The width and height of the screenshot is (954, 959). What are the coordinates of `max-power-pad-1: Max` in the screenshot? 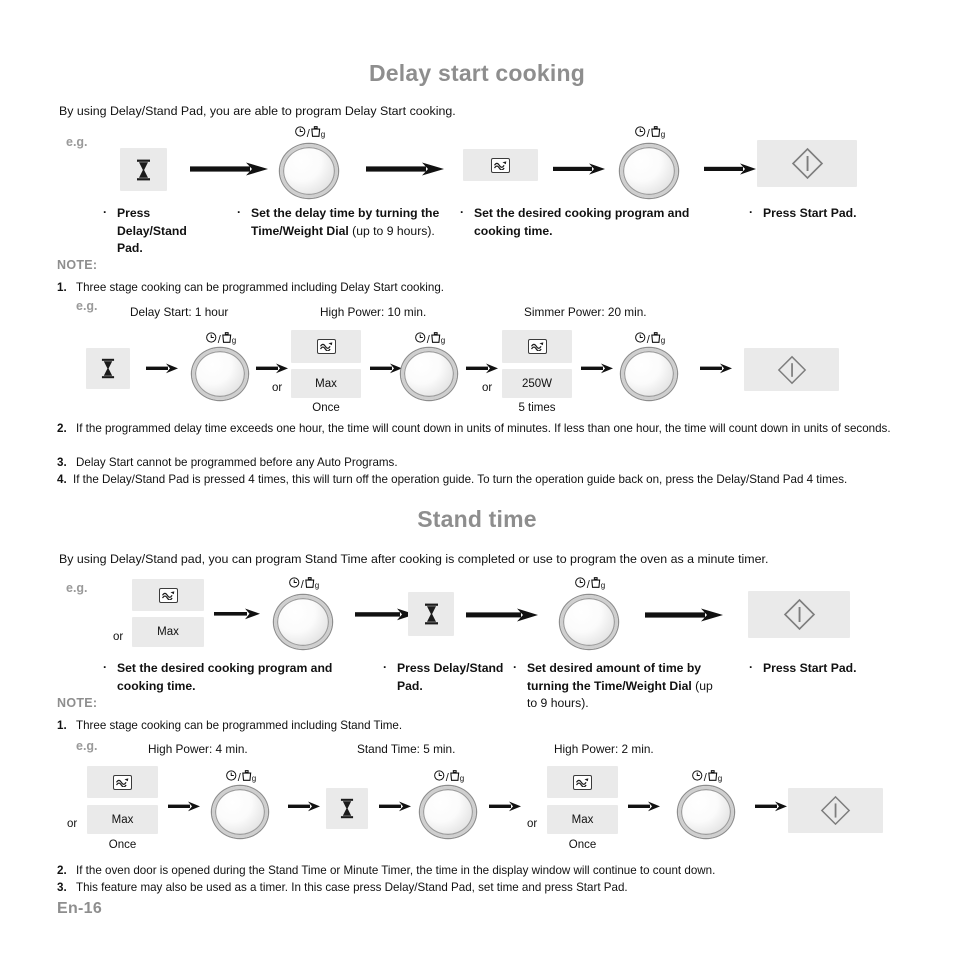 It's located at (326, 383).